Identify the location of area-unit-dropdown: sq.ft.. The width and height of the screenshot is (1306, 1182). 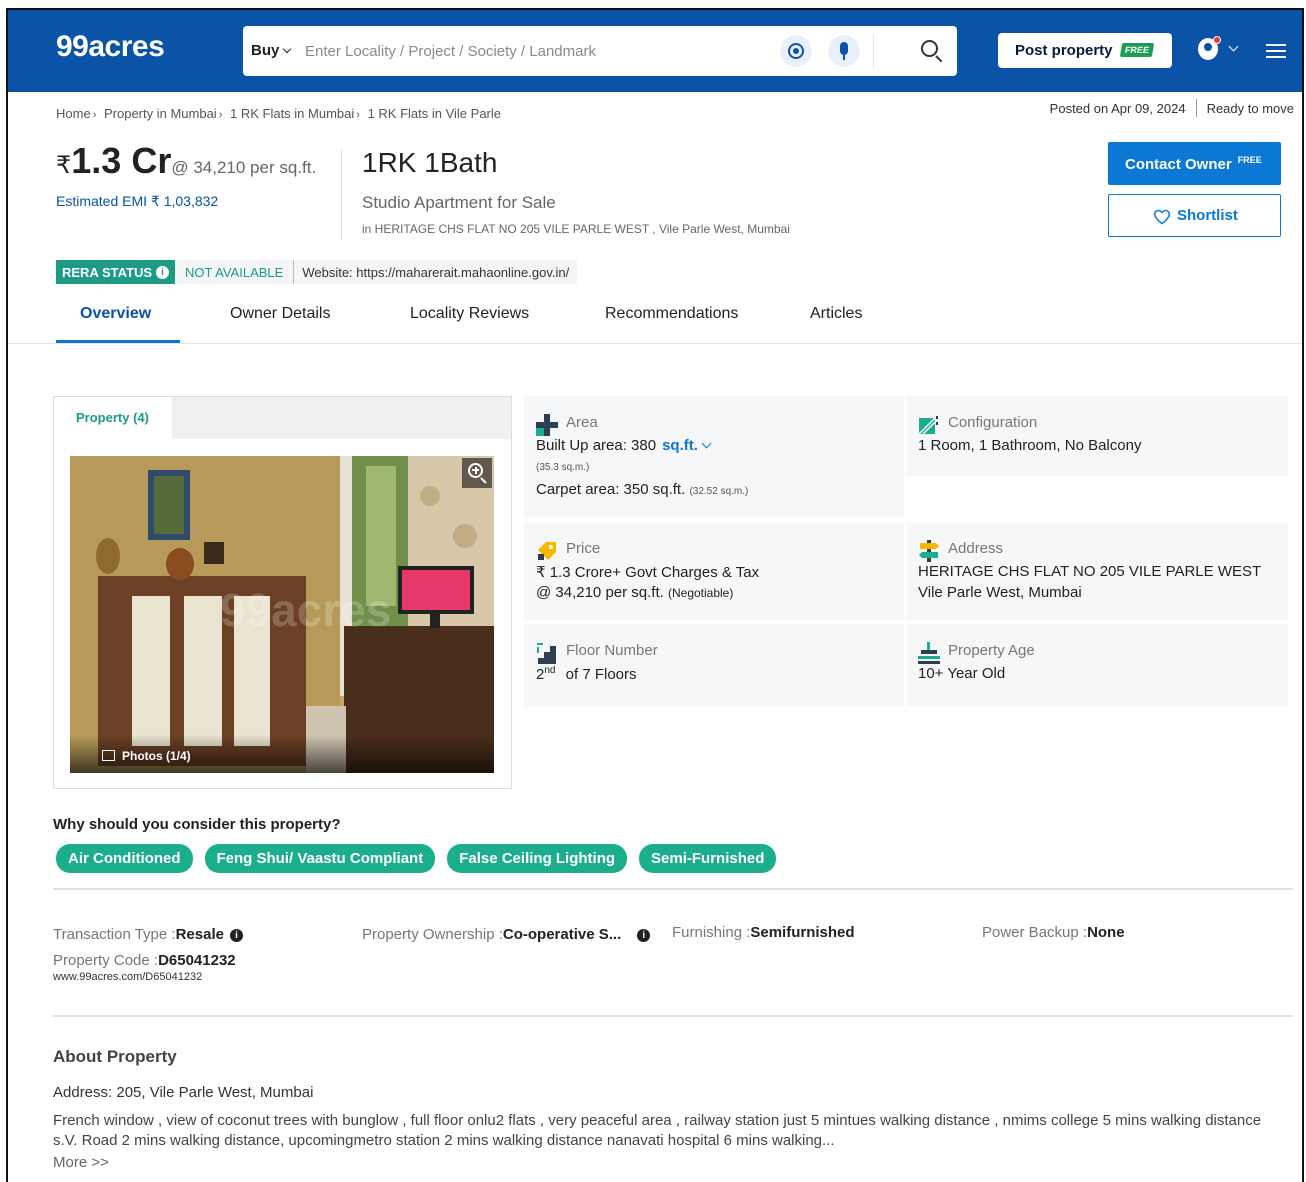
(687, 445).